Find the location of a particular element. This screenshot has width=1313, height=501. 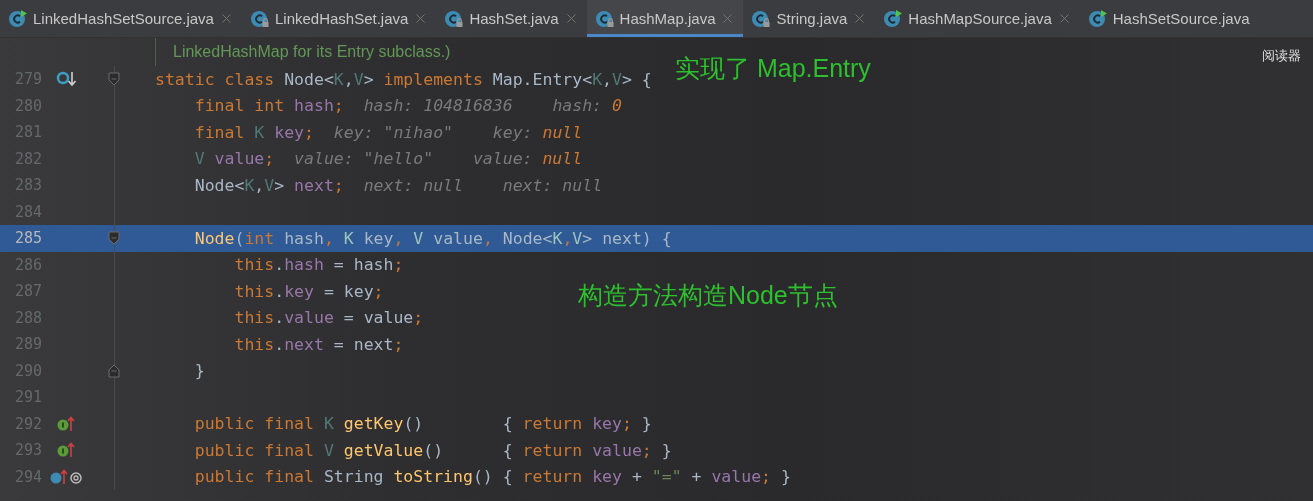

editor-tab: HashMapSource.java is located at coordinates (977, 18).